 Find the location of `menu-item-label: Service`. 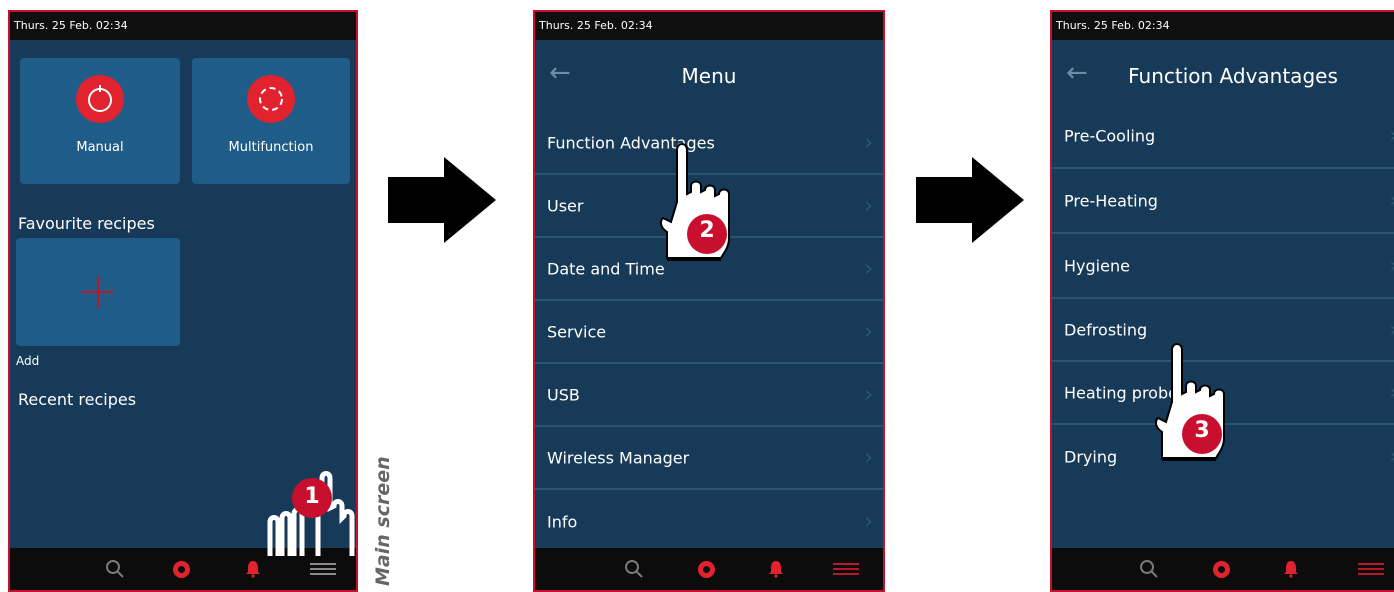

menu-item-label: Service is located at coordinates (577, 331).